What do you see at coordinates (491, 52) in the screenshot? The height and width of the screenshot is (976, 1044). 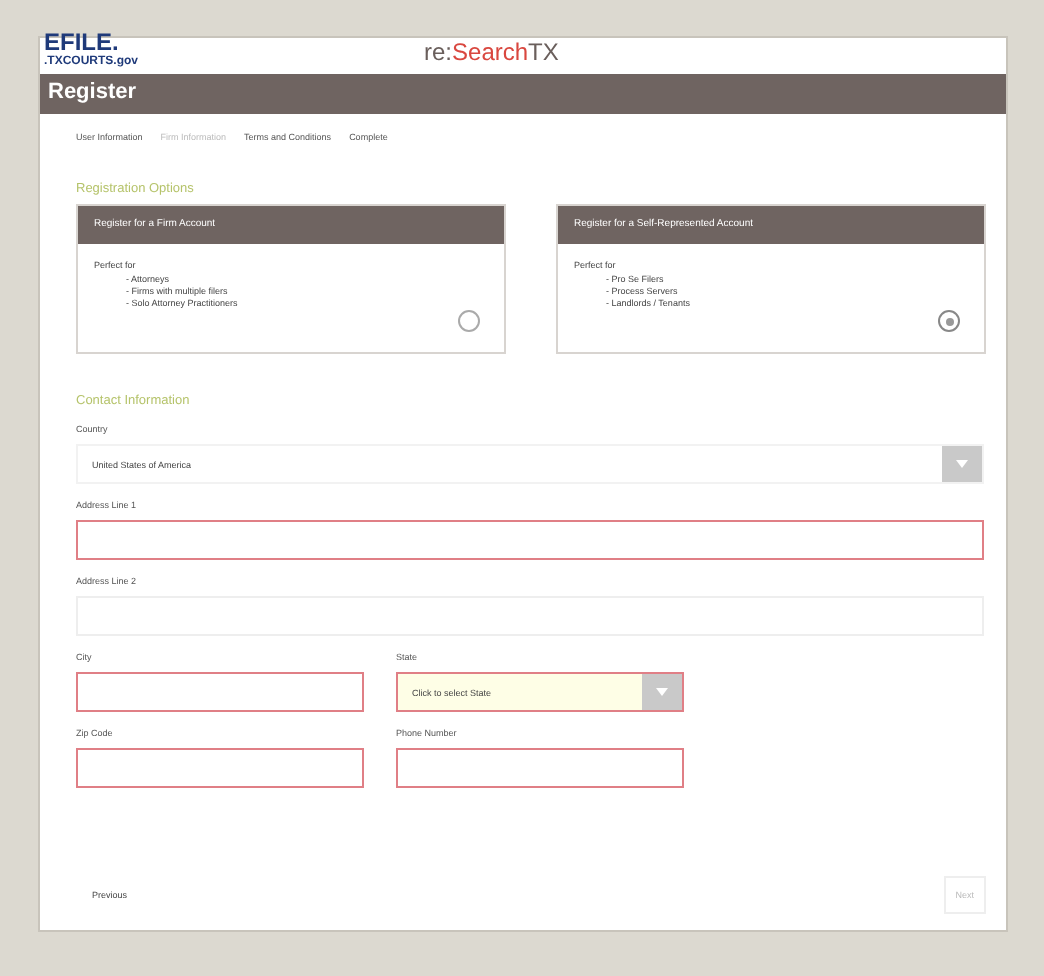 I see `brand-title: re:SearchTX` at bounding box center [491, 52].